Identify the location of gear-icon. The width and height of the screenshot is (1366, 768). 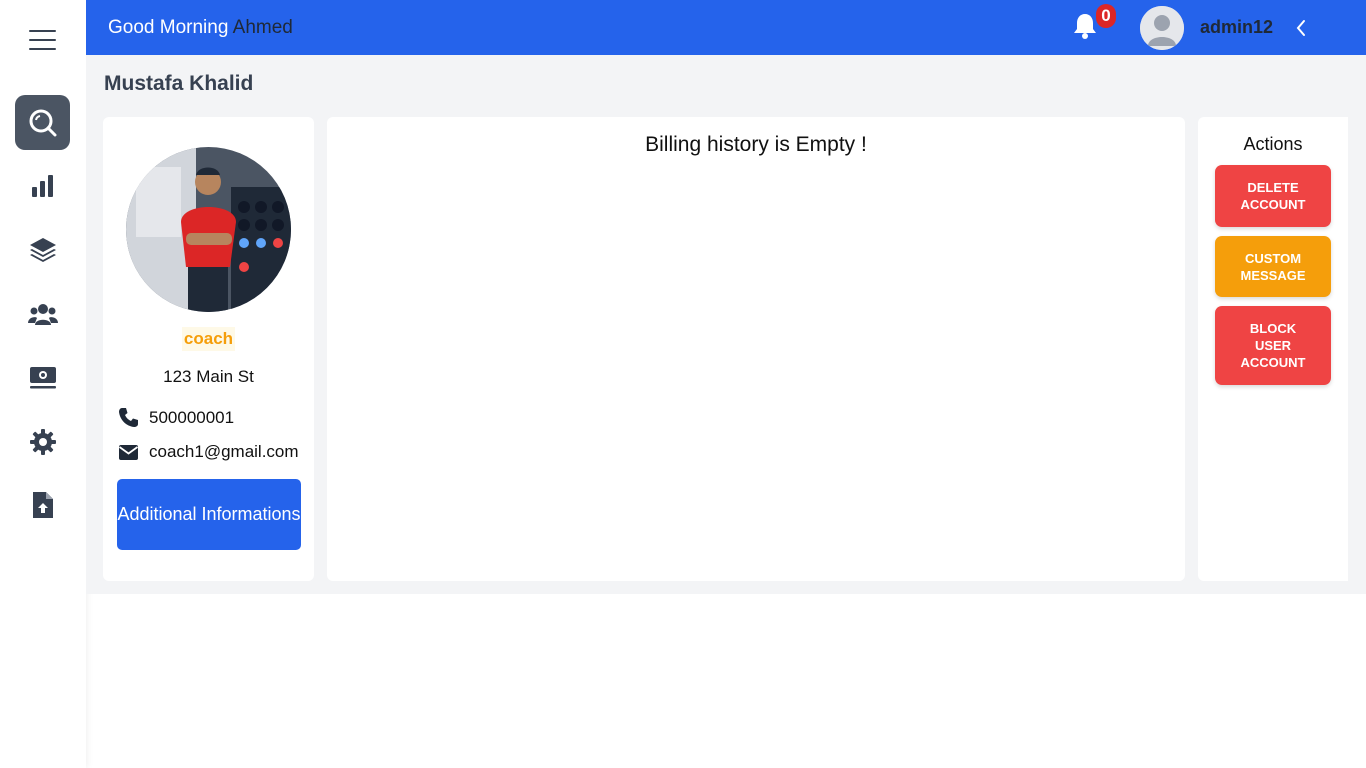
(42, 441).